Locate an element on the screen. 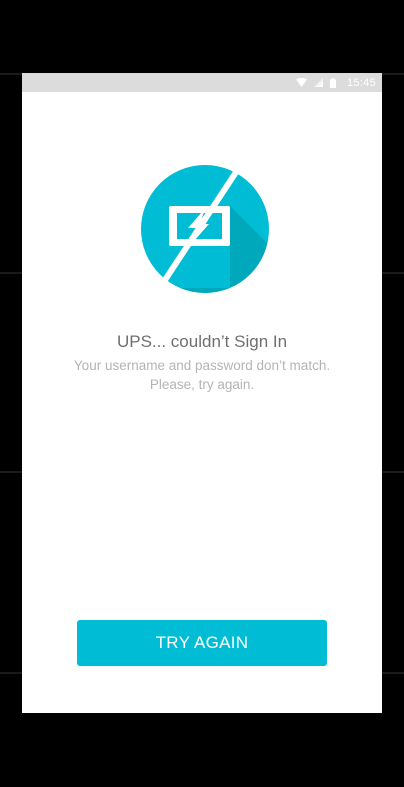  error-message-line: Your username and password don’t match. is located at coordinates (202, 365).